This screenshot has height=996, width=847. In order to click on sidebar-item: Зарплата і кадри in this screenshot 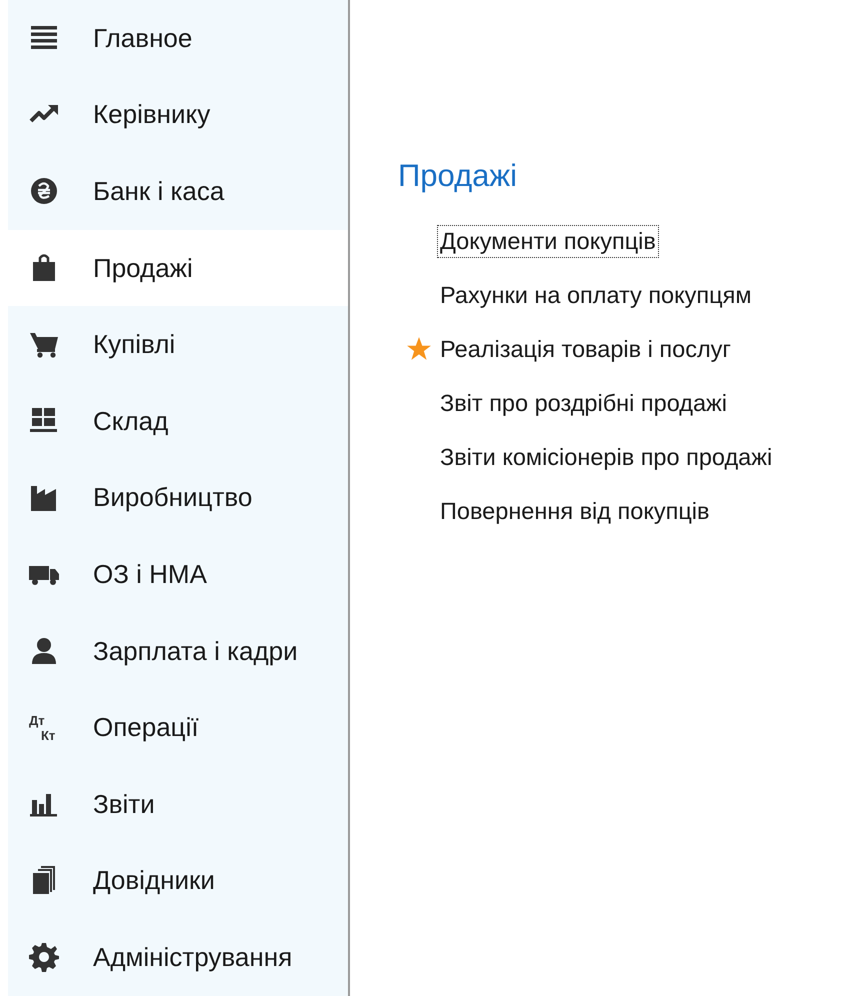, I will do `click(178, 651)`.